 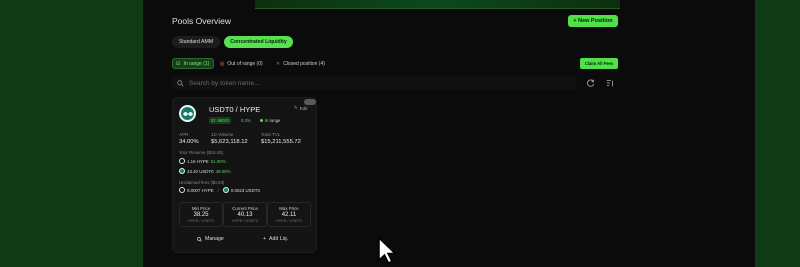 I want to click on current-price-label: Current Price, so click(x=245, y=208).